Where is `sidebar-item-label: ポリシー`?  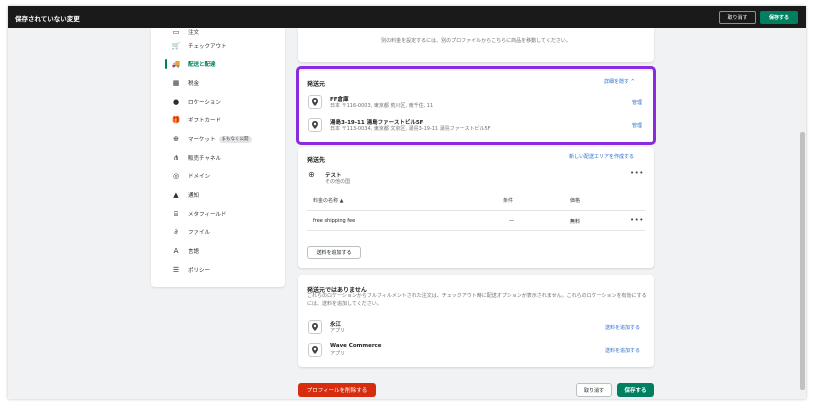 sidebar-item-label: ポリシー is located at coordinates (199, 271).